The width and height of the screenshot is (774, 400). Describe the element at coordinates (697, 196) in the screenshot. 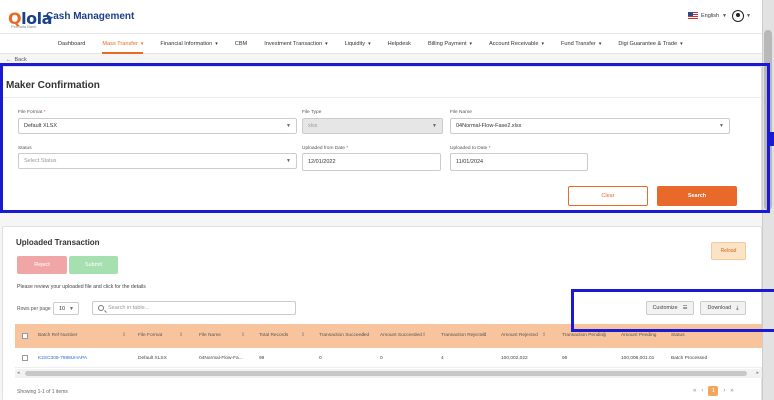

I see `search-button: Search` at that location.